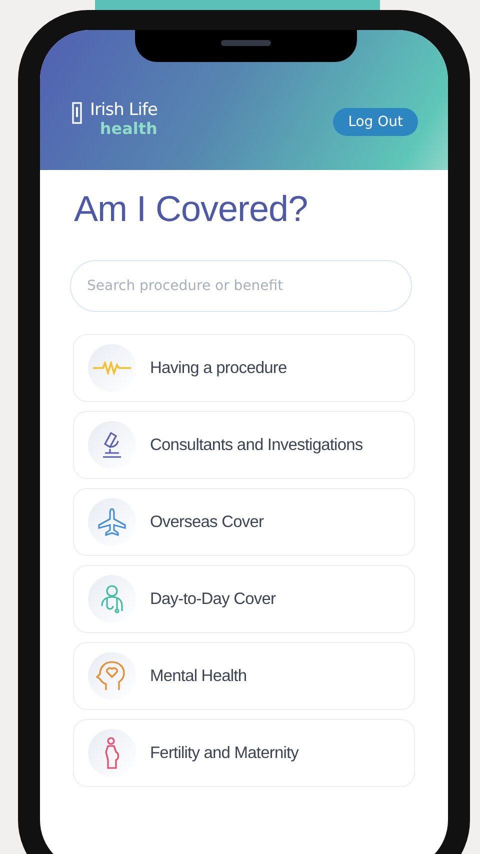 This screenshot has width=480, height=854. I want to click on logo-icon, so click(77, 113).